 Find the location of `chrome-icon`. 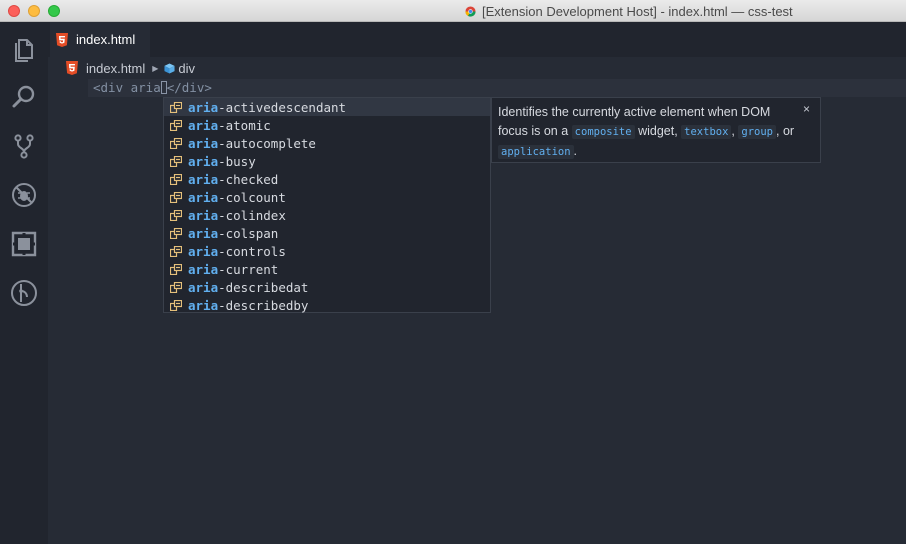

chrome-icon is located at coordinates (470, 11).